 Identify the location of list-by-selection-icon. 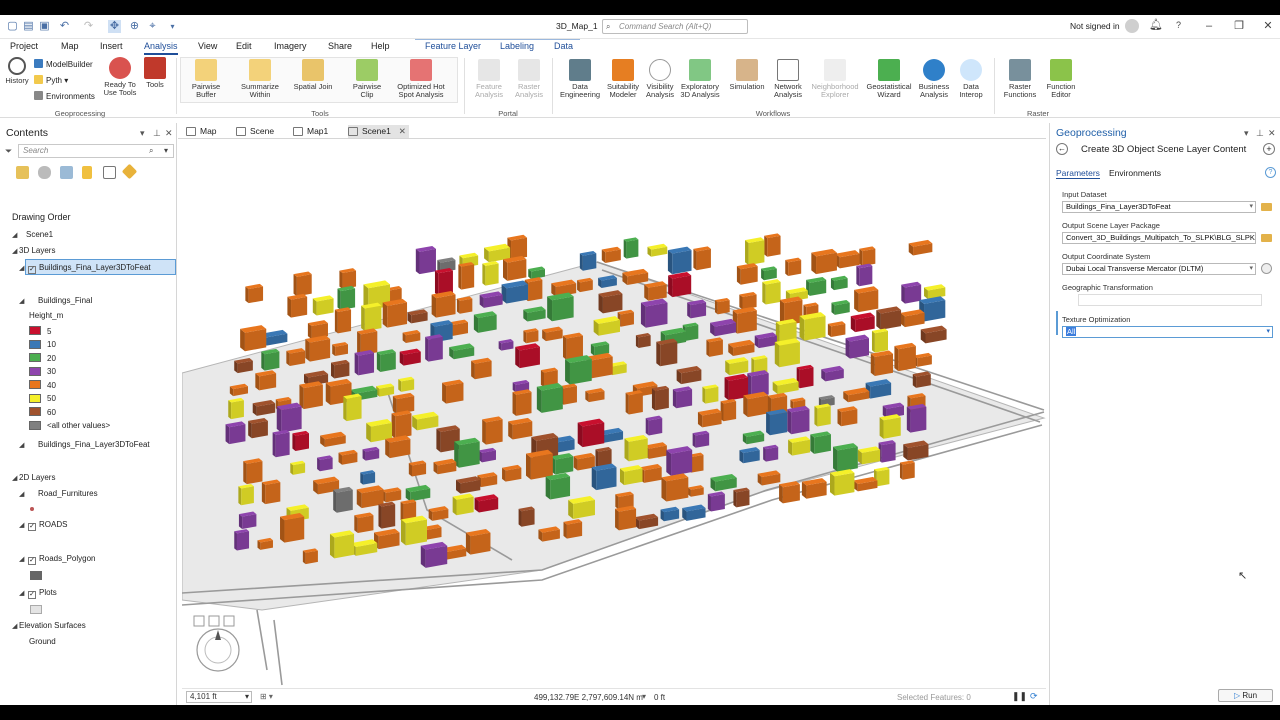
(66, 172).